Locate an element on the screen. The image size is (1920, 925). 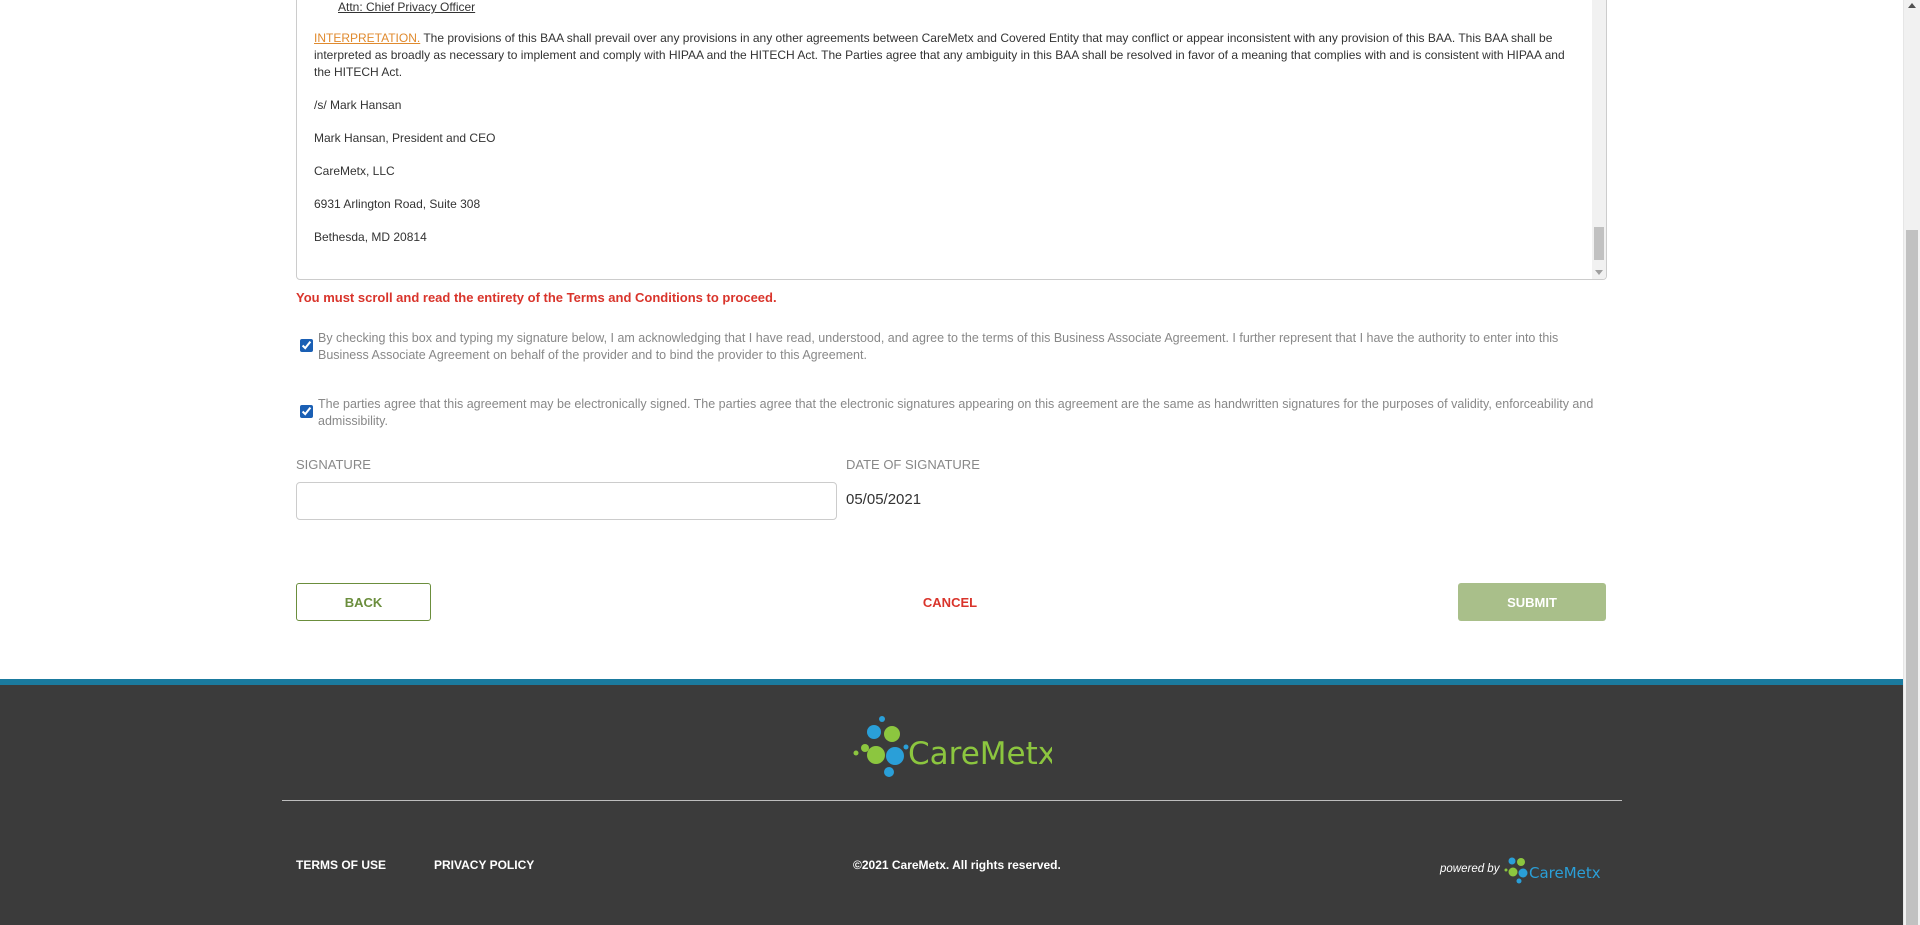
powered-by-text: powered by is located at coordinates (1470, 869).